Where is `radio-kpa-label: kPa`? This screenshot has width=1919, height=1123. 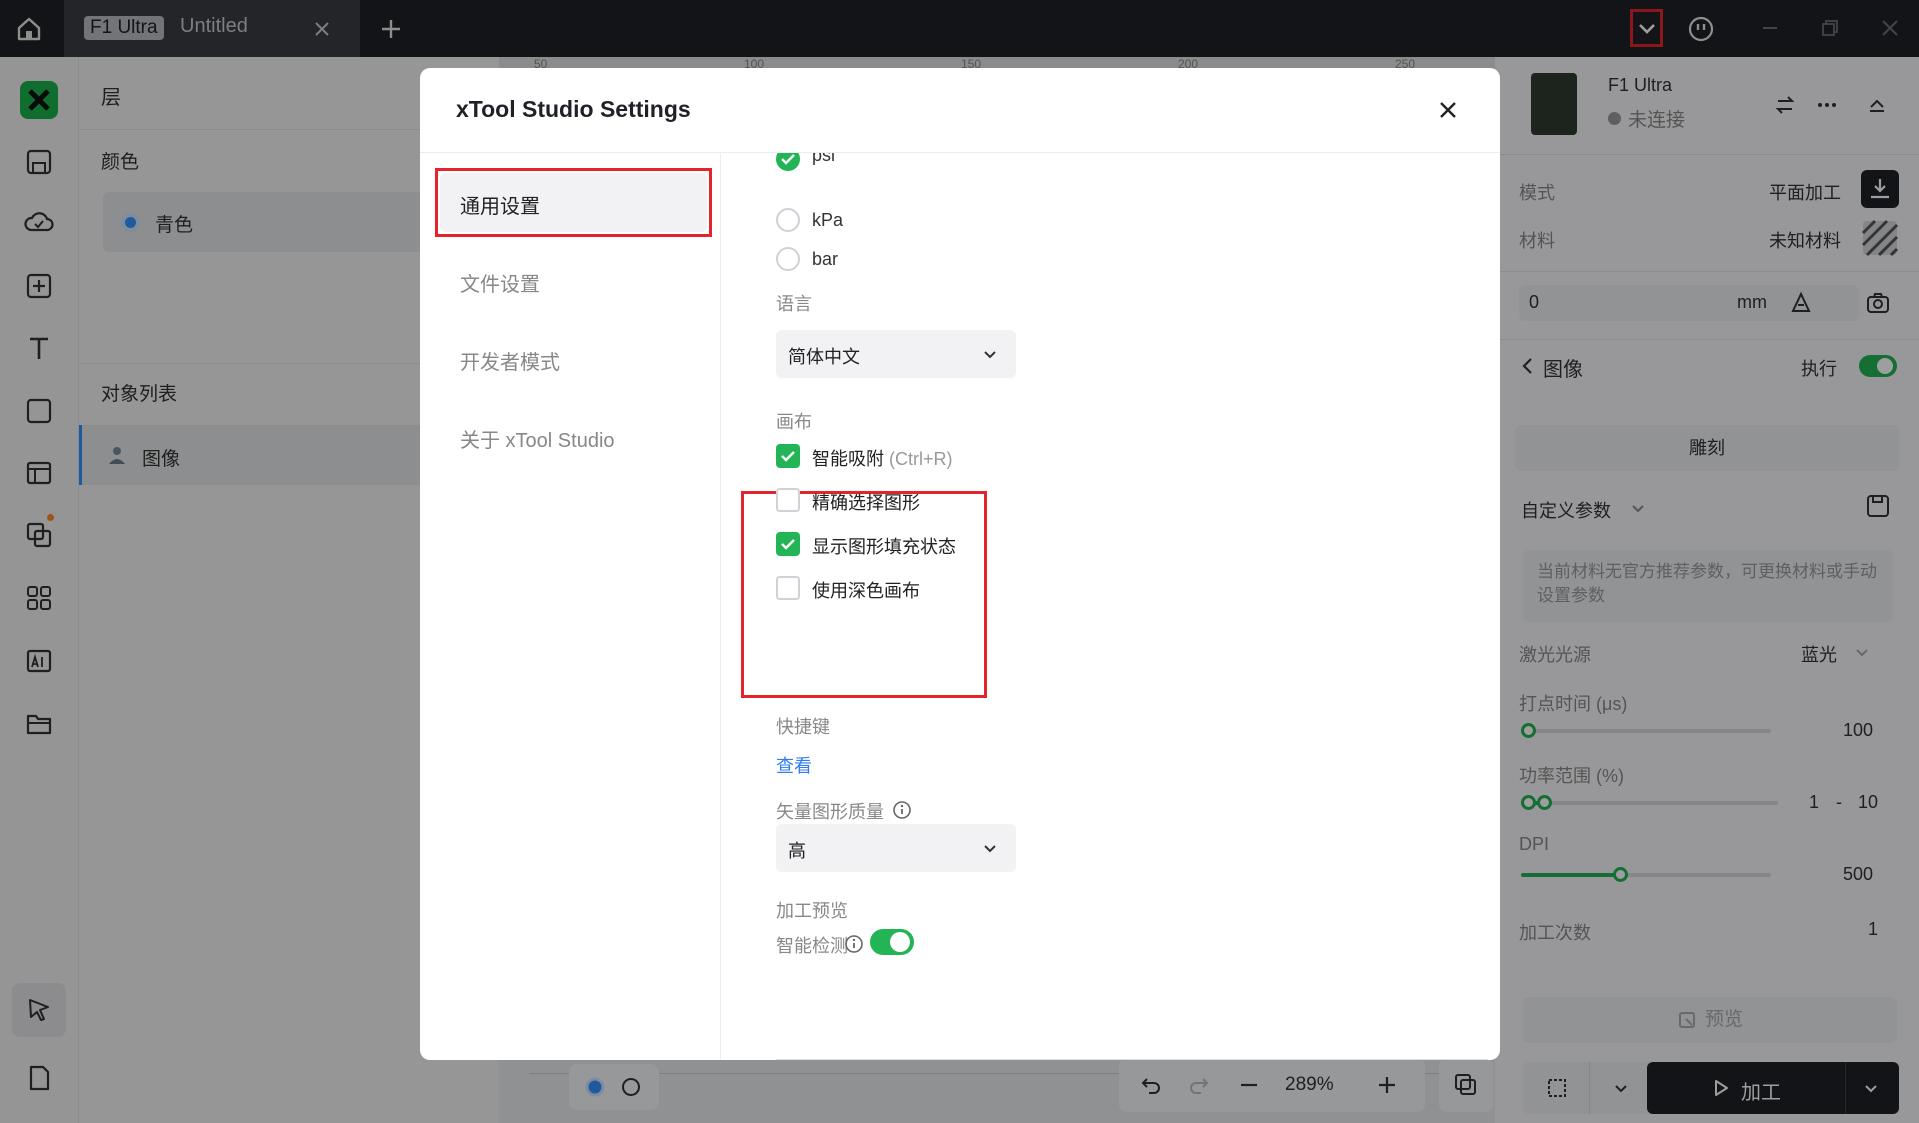 radio-kpa-label: kPa is located at coordinates (828, 220).